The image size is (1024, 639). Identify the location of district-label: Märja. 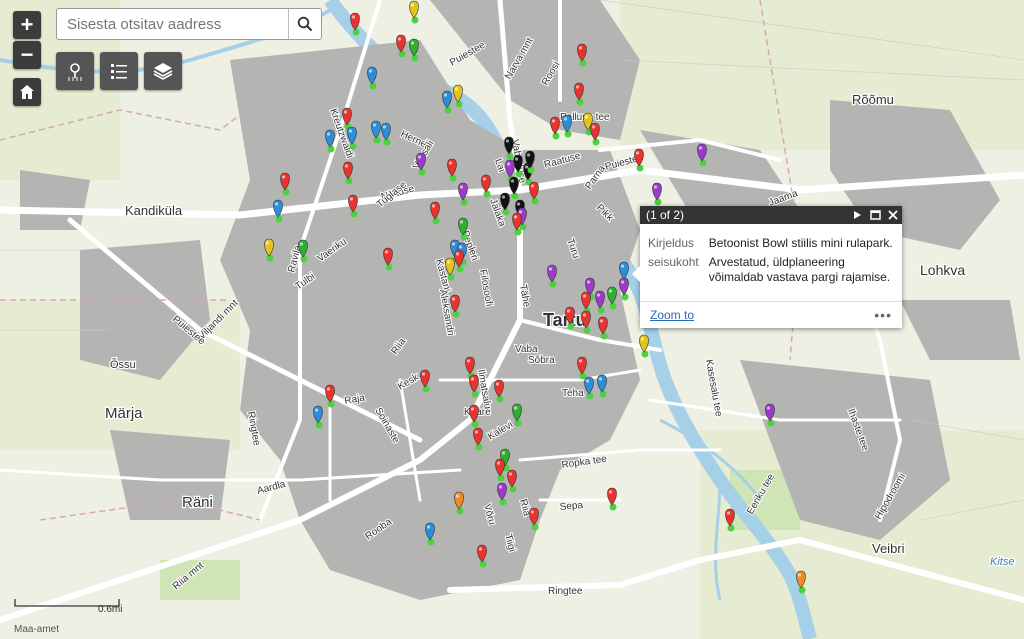
(124, 413).